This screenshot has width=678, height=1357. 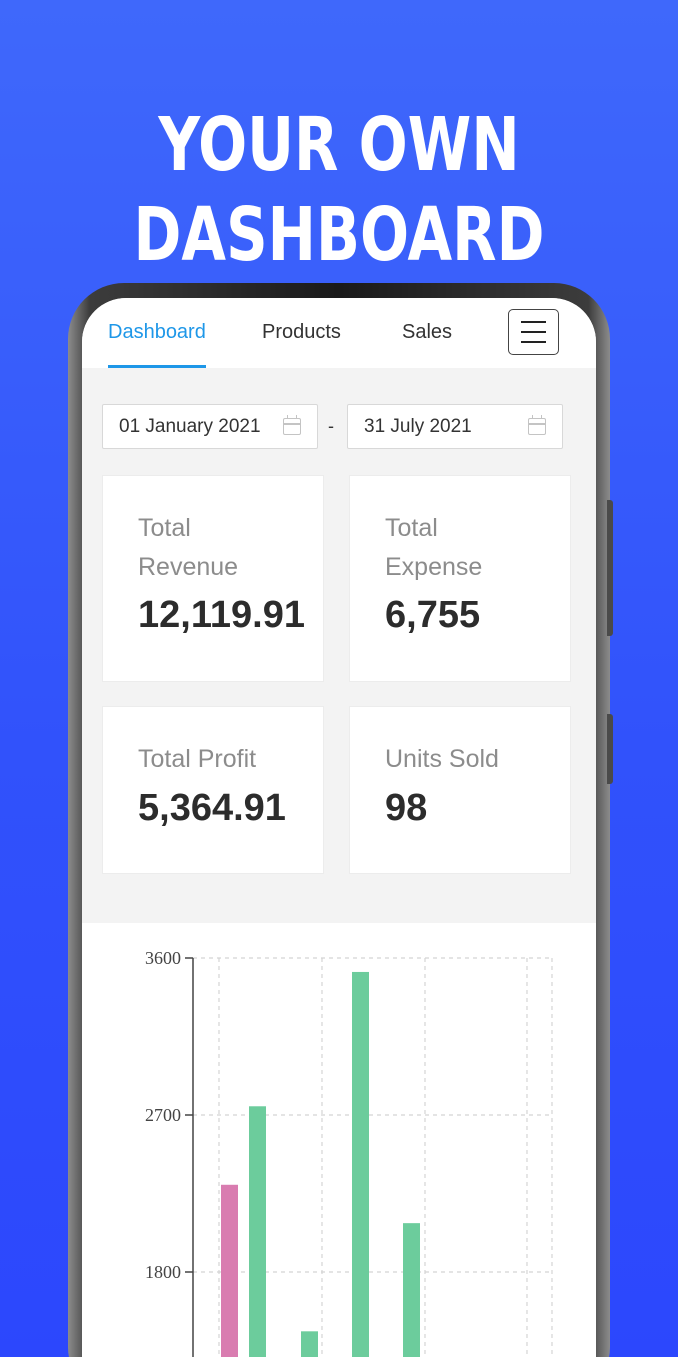 I want to click on start-date-field: 01 January 2021, so click(x=210, y=426).